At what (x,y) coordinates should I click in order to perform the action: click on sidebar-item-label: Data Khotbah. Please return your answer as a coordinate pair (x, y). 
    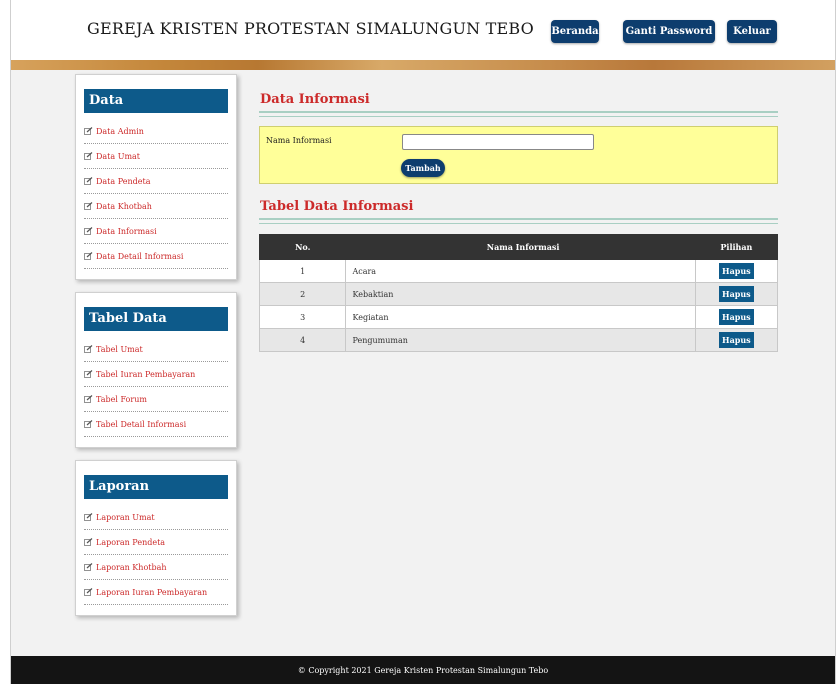
    Looking at the image, I should click on (124, 206).